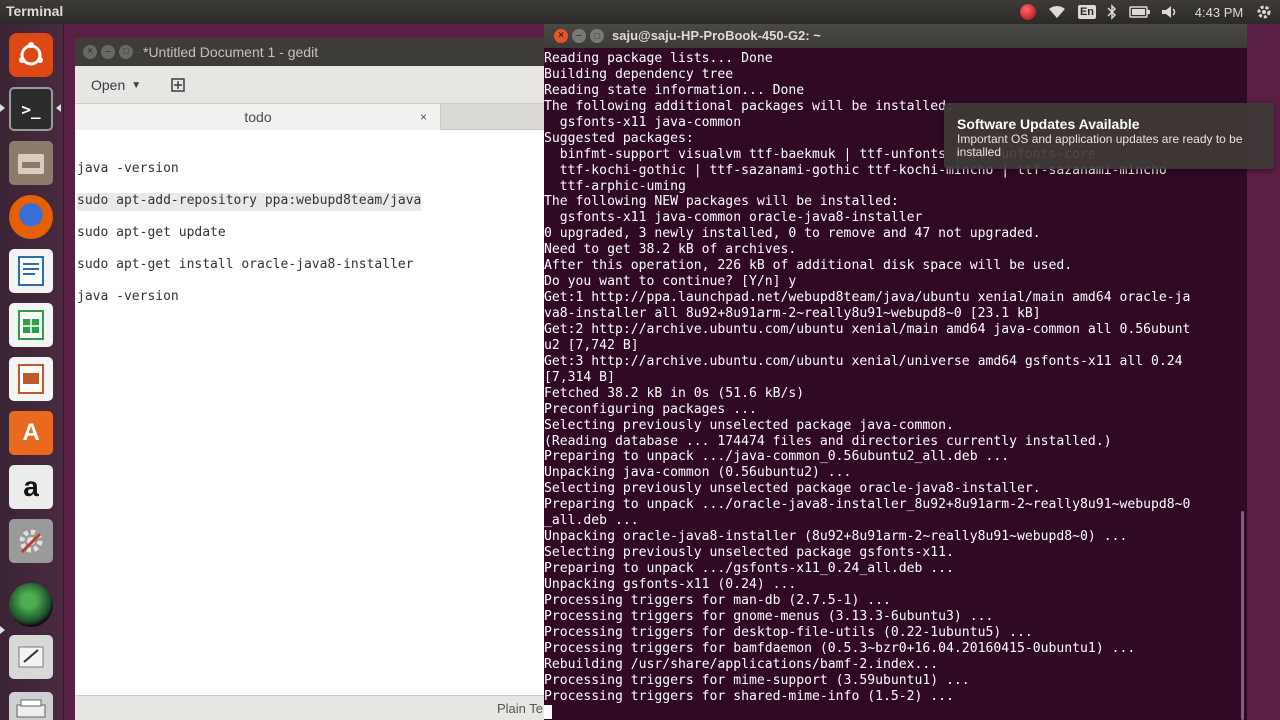  Describe the element at coordinates (126, 52) in the screenshot. I see `gedit-maximize-icon: □` at that location.